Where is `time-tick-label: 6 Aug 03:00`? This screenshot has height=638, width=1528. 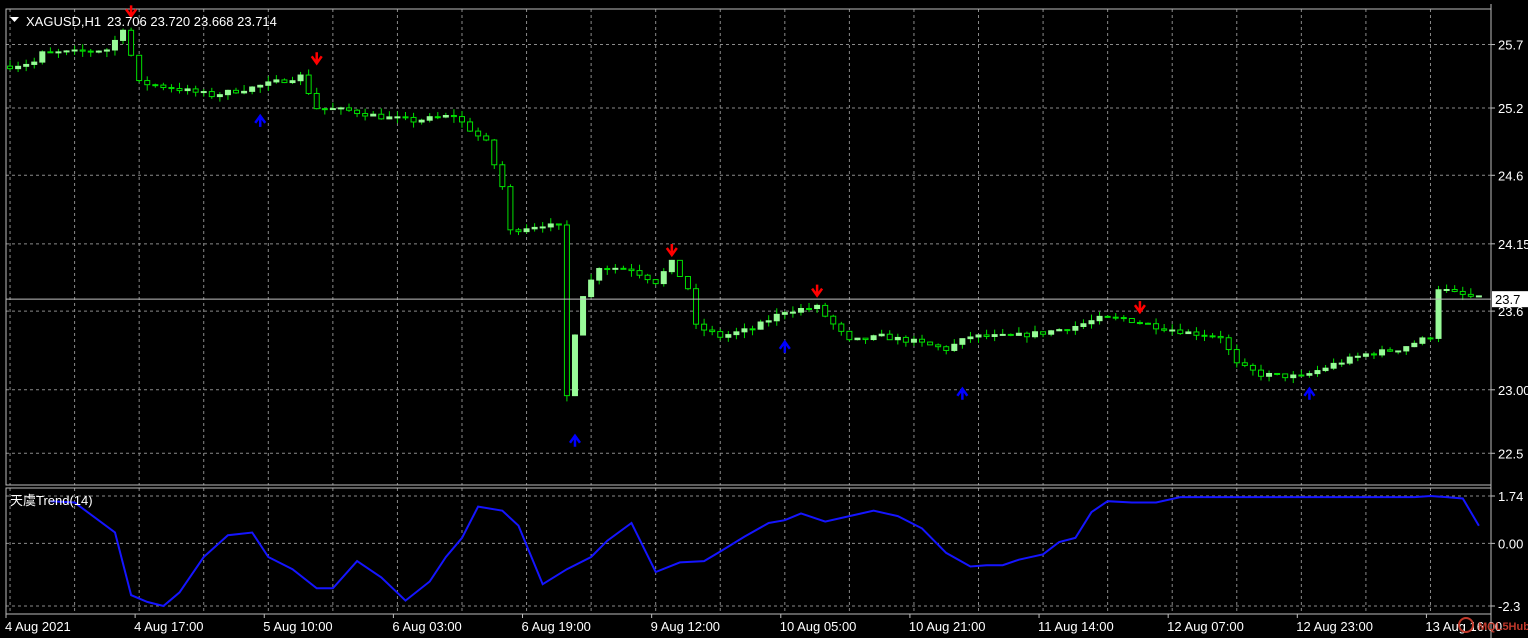
time-tick-label: 6 Aug 03:00 is located at coordinates (426, 626).